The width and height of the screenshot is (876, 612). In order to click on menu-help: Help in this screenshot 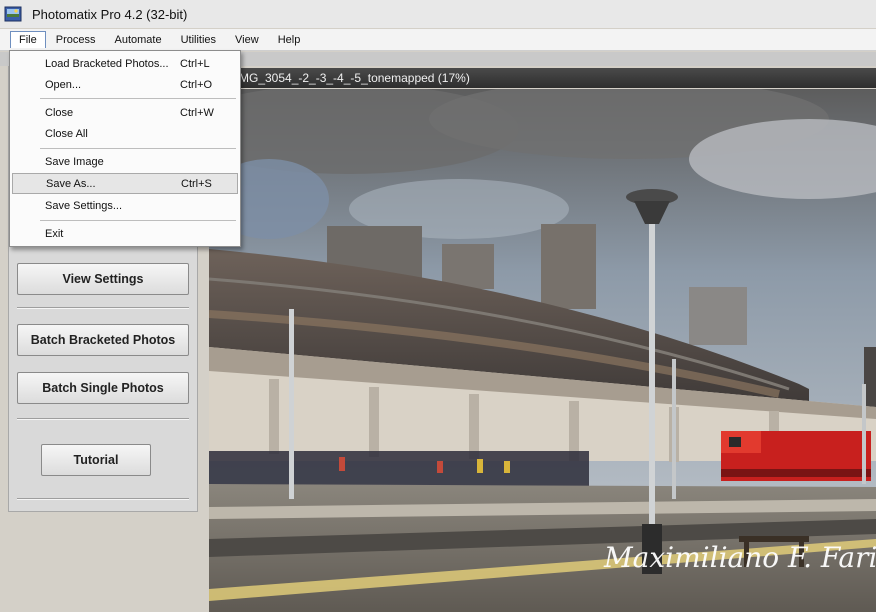, I will do `click(289, 40)`.